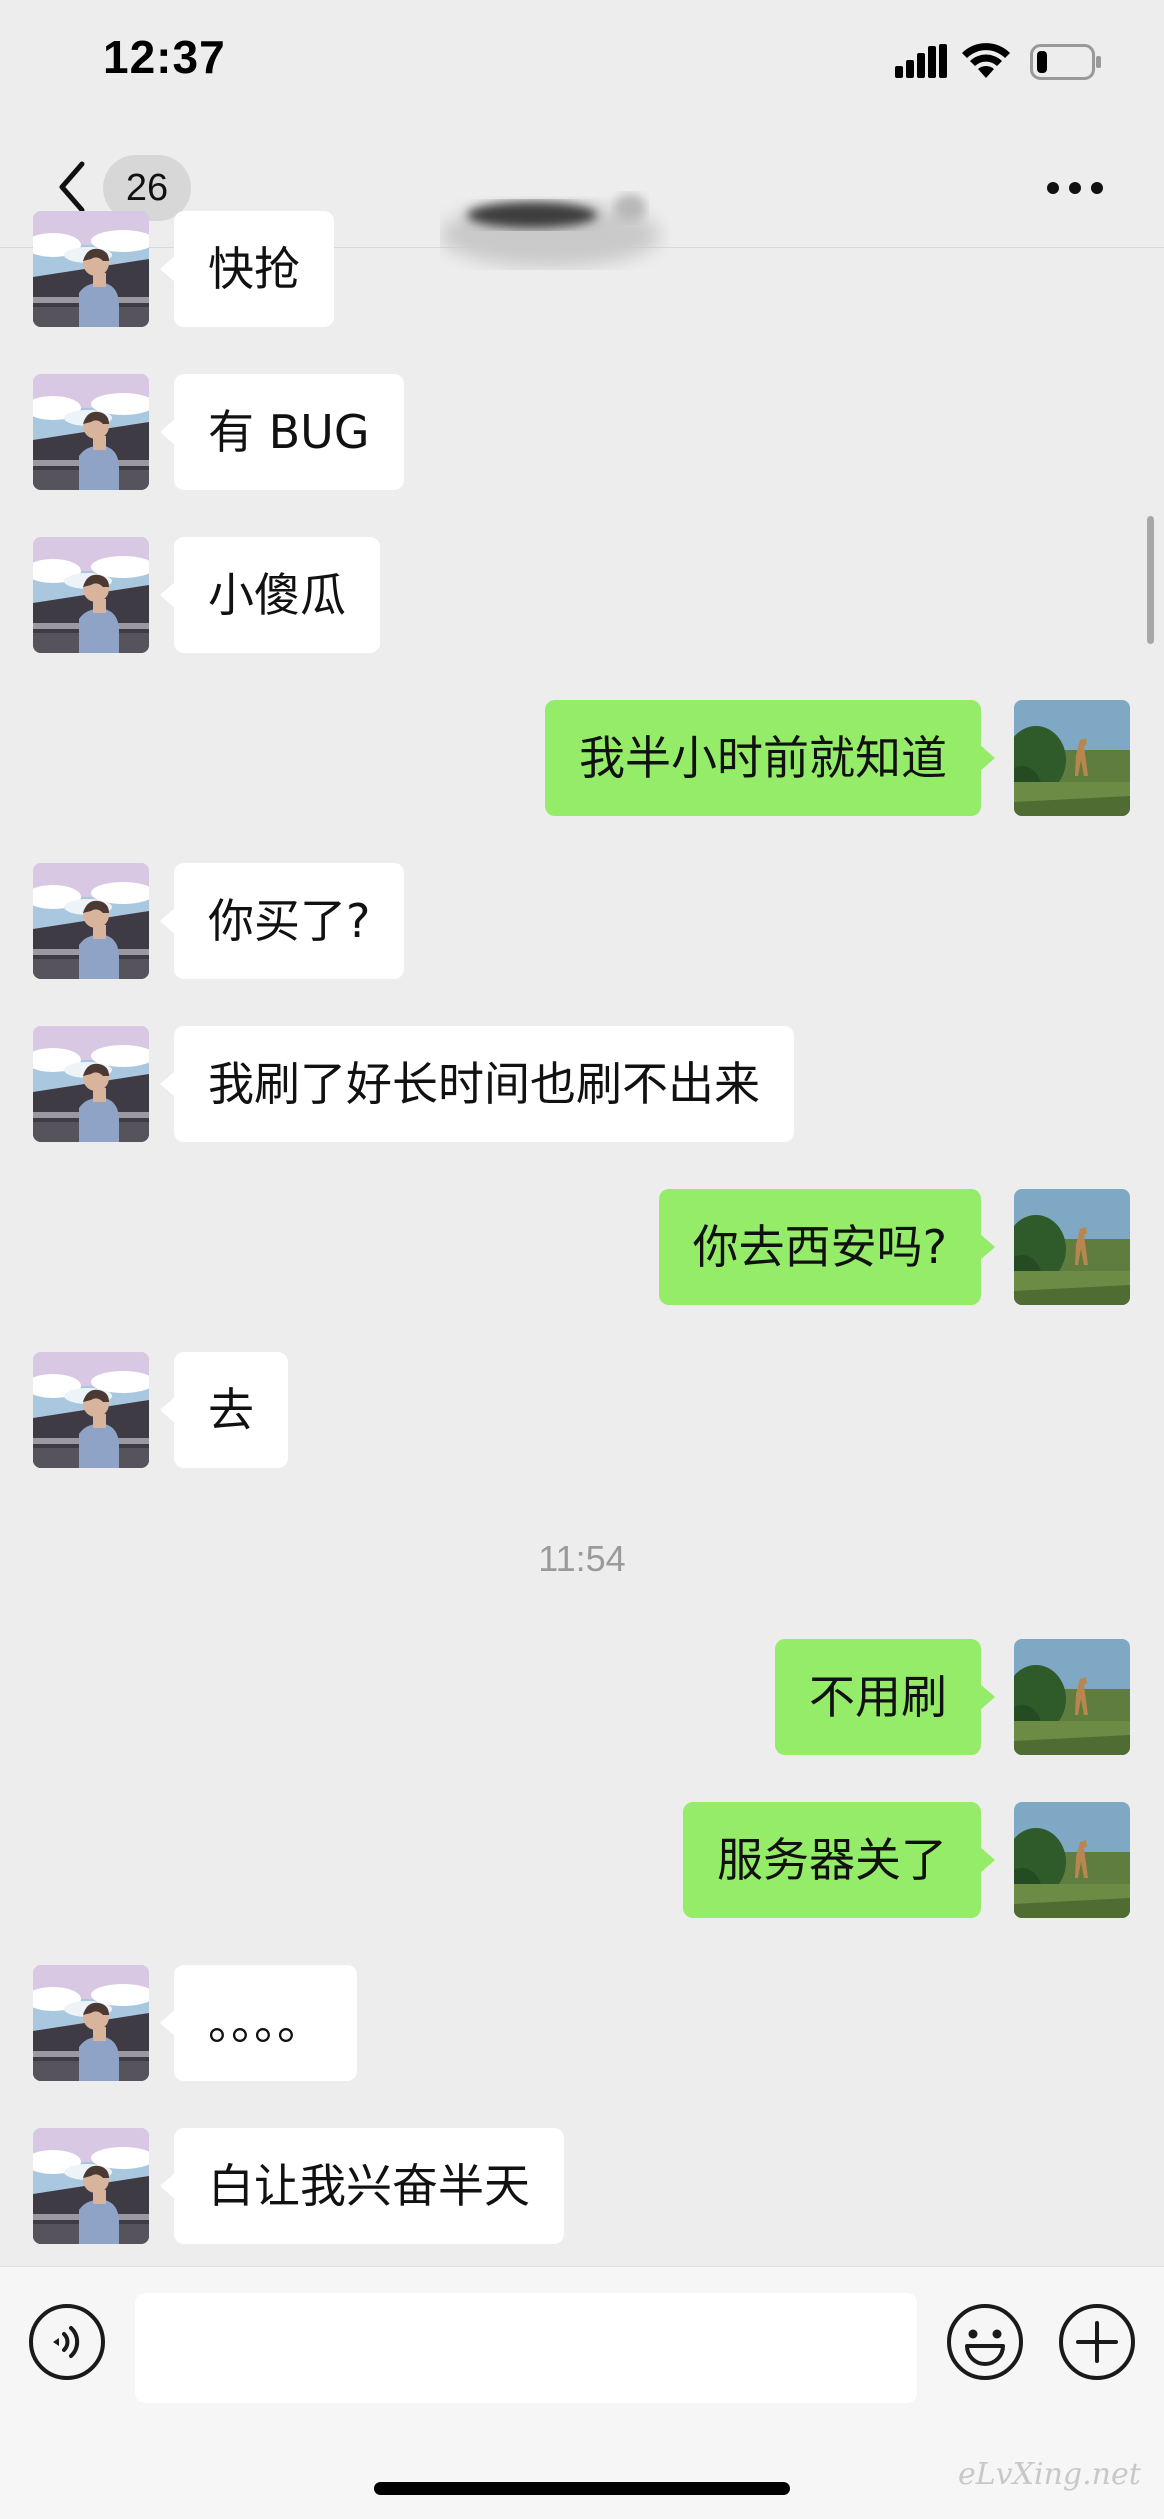 The image size is (1164, 2519). I want to click on message-timestamp: 11:54, so click(582, 1558).